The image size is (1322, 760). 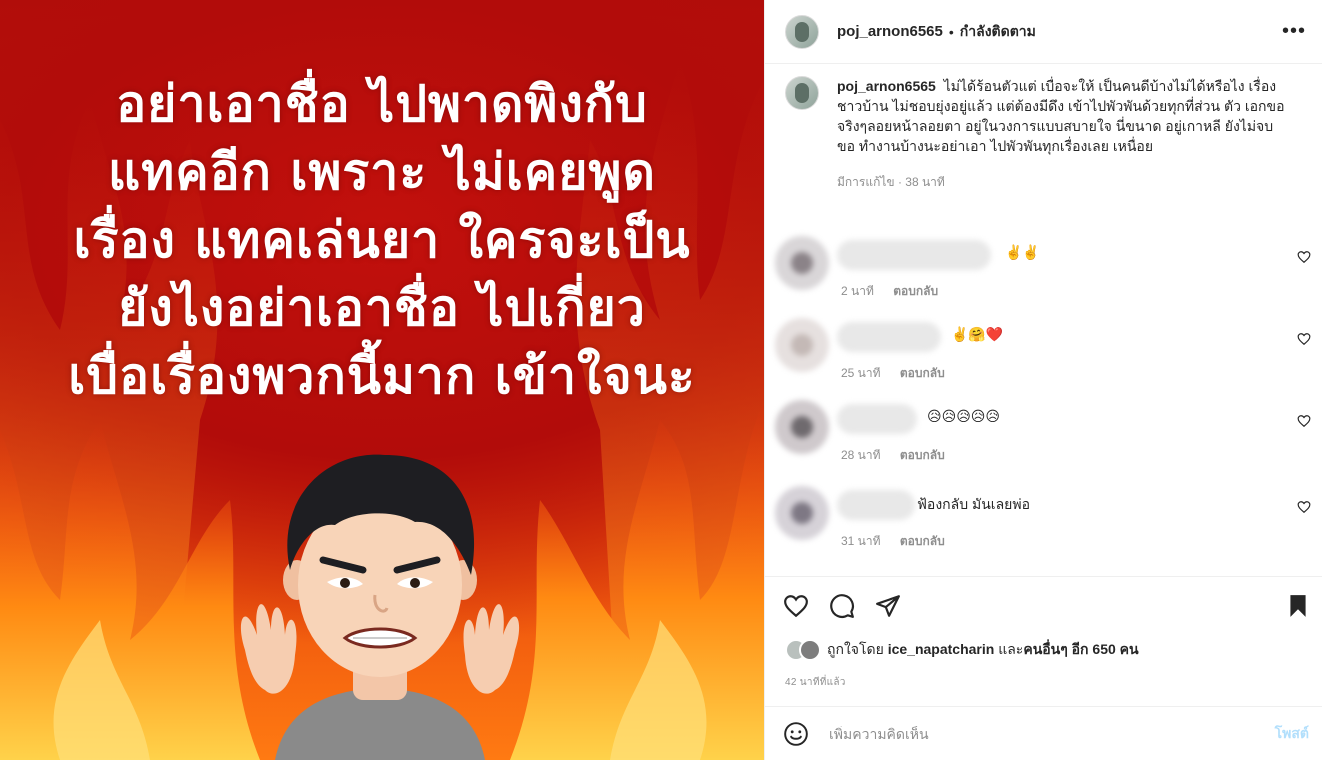 I want to click on comment-item: ✌️🤗❤️ 25 นาที ตอบกลับ, so click(x=1043, y=354).